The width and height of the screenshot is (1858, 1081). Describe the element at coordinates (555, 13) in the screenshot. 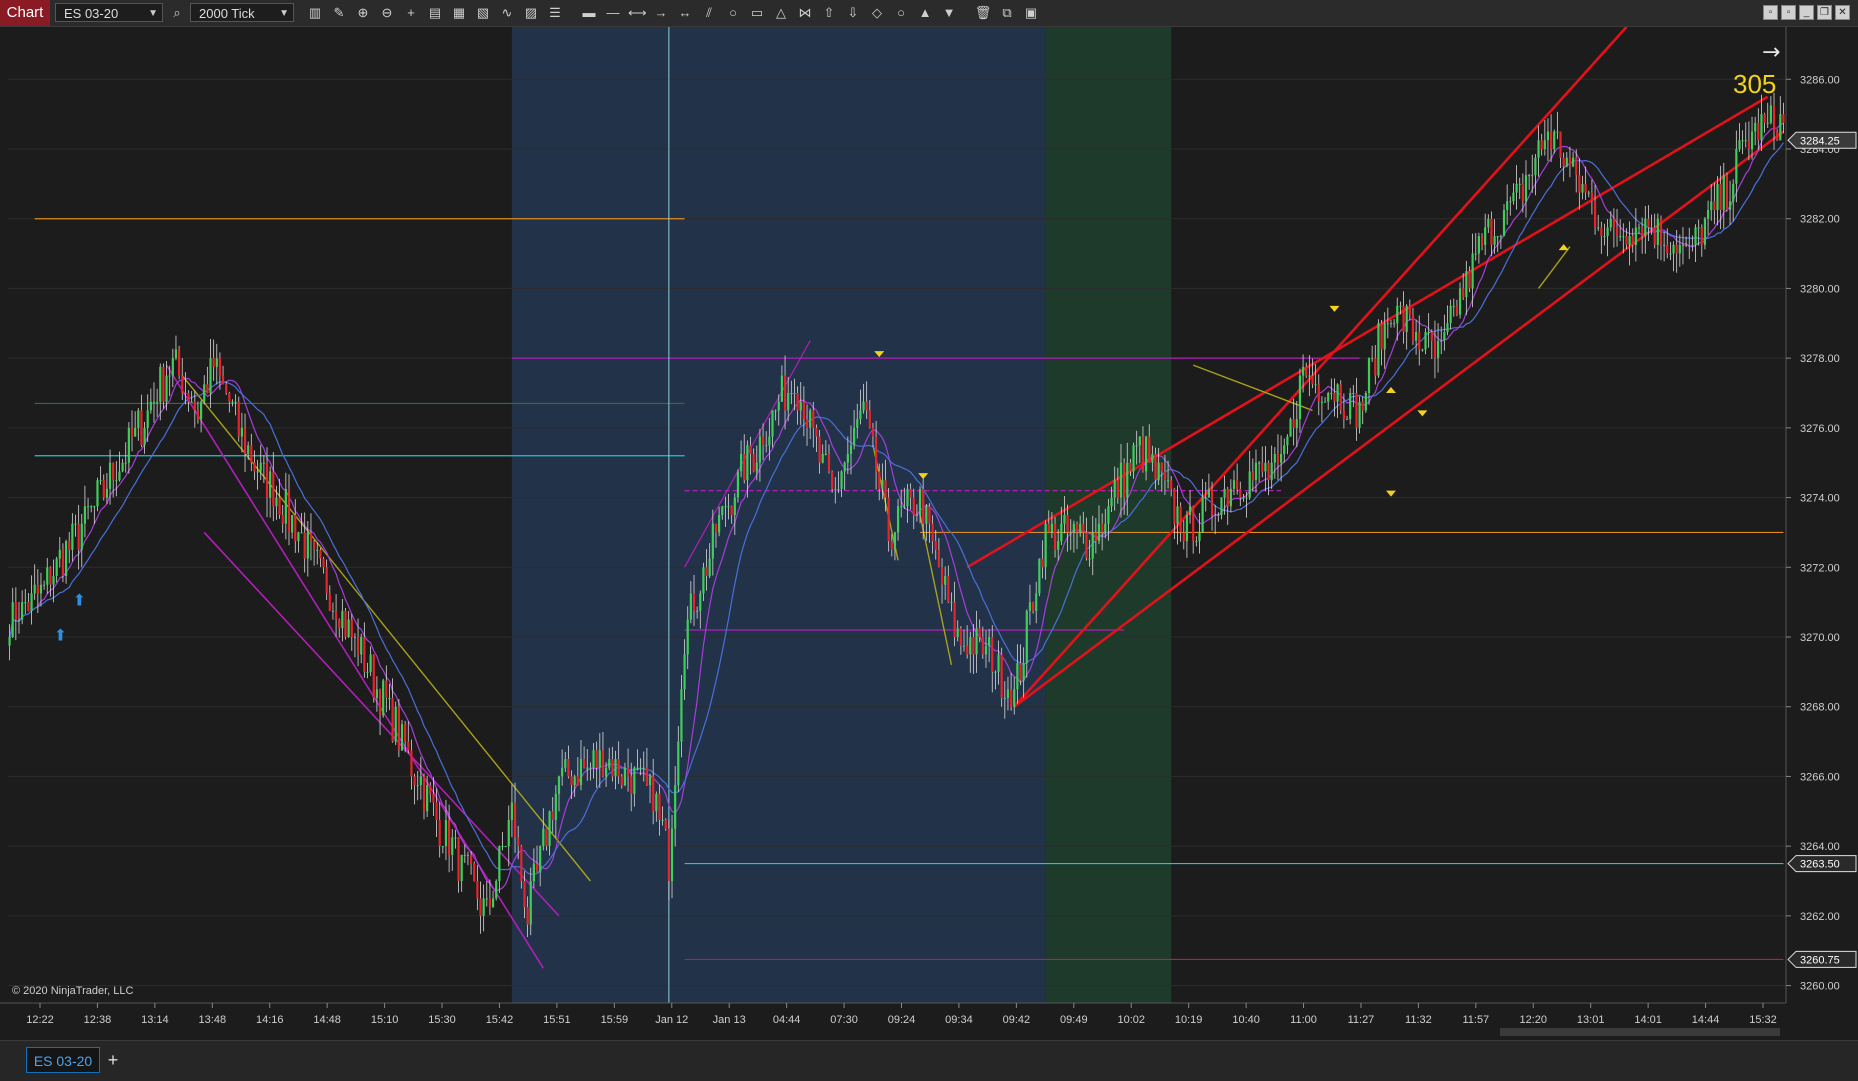

I see `list-icon: ☰` at that location.